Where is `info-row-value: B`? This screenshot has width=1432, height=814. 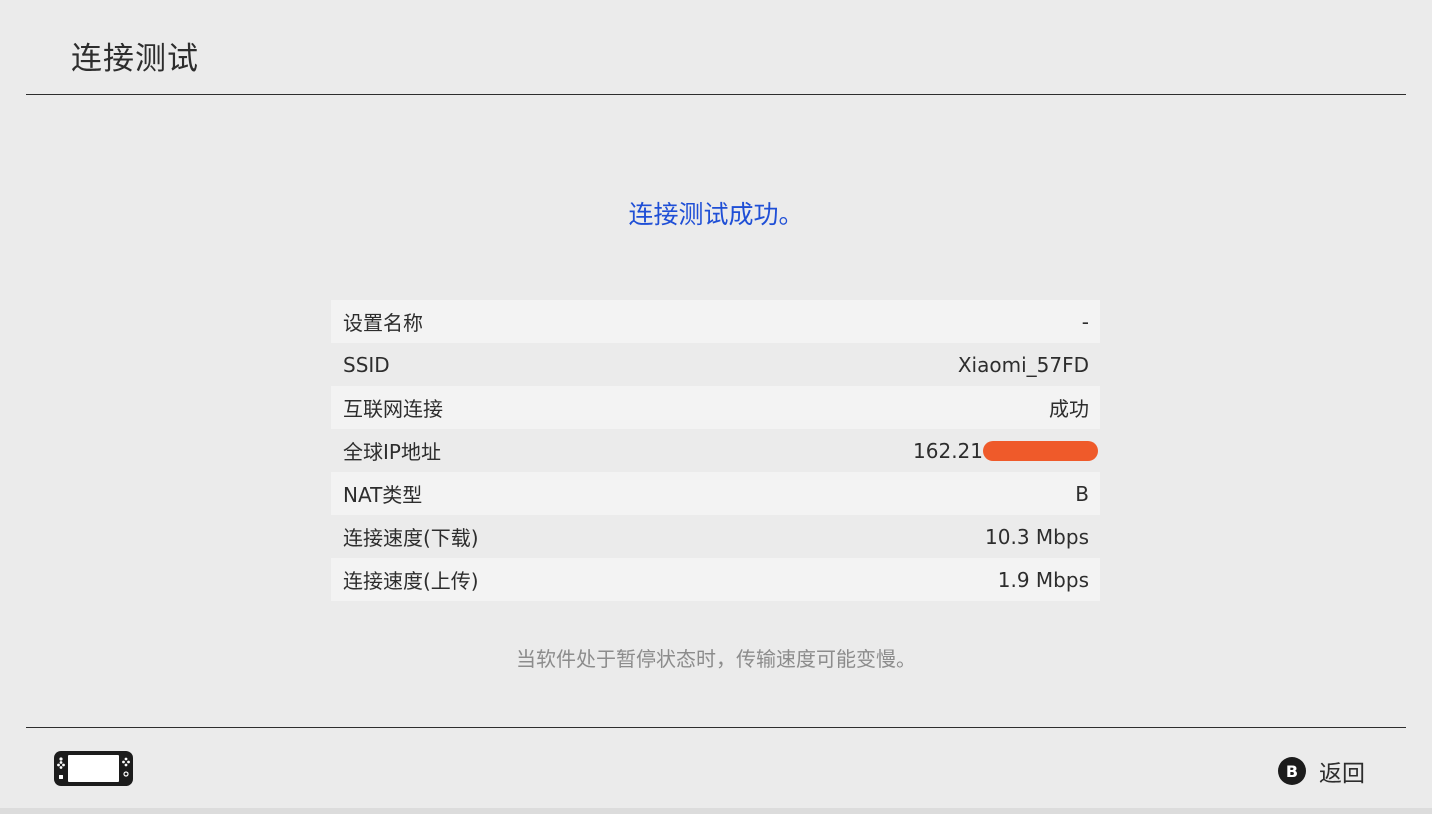 info-row-value: B is located at coordinates (1082, 494).